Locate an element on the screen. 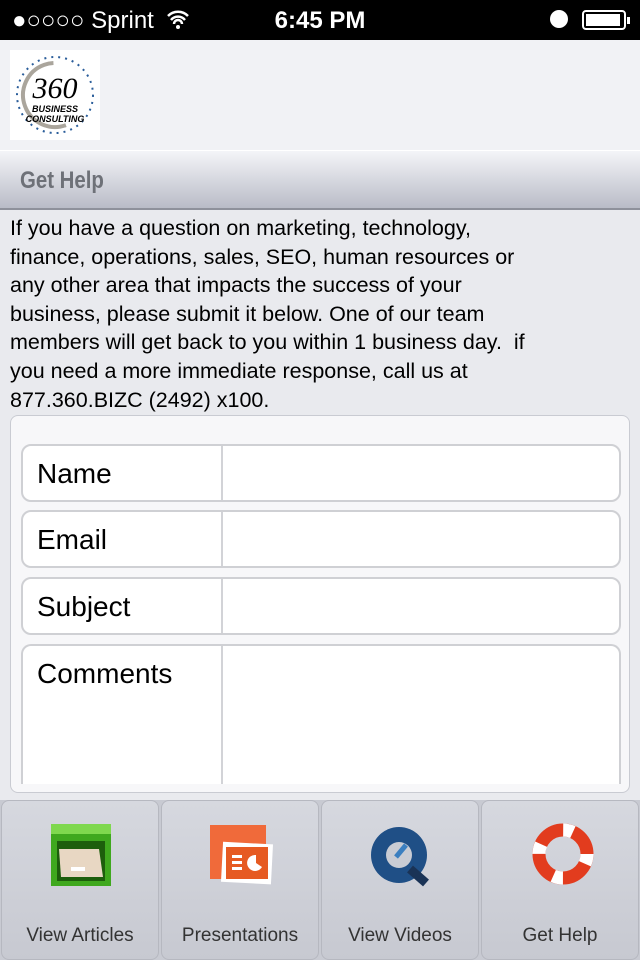 The height and width of the screenshot is (960, 640). description-line: 877.360.BIZC (2492) x100. is located at coordinates (140, 399).